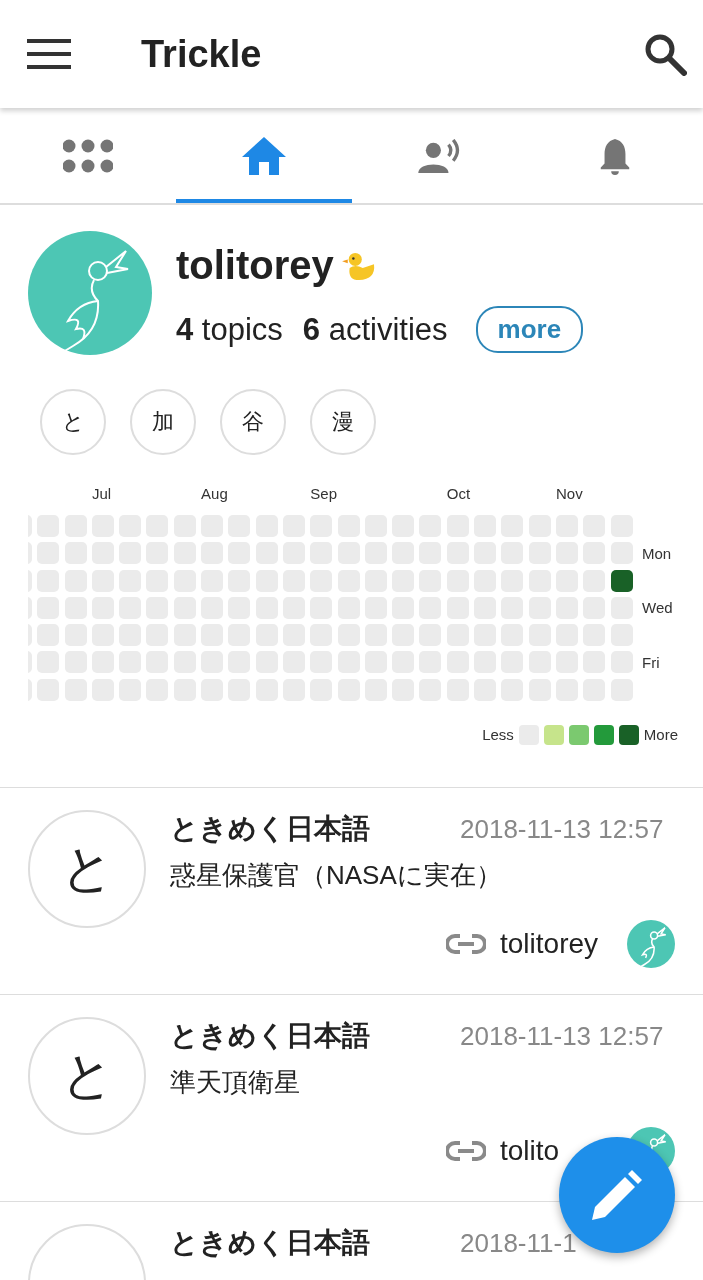 This screenshot has width=703, height=1280. I want to click on topic-chip: 漫, so click(343, 422).